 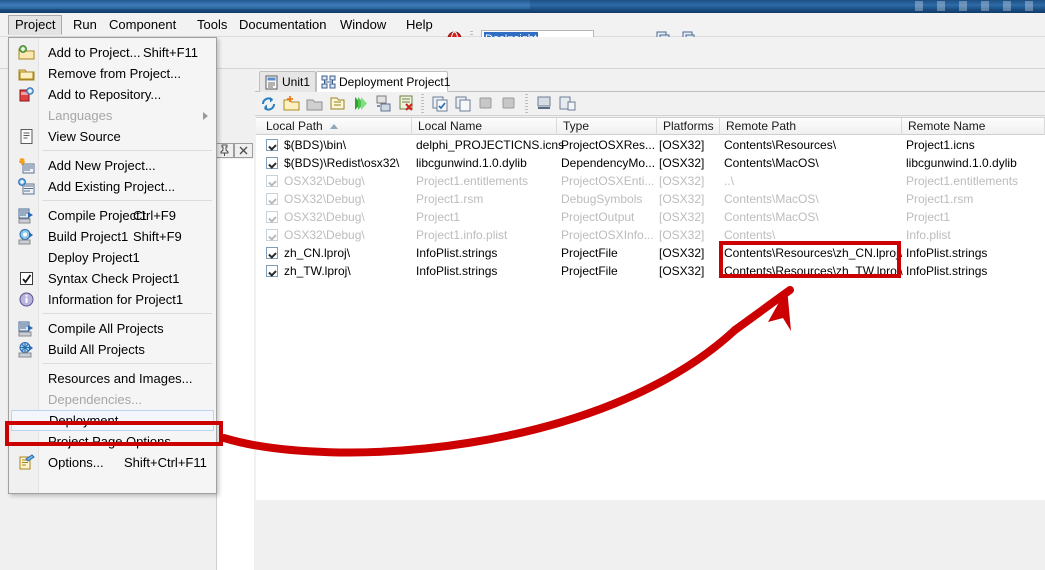 I want to click on menu-component: Component, so click(x=142, y=25).